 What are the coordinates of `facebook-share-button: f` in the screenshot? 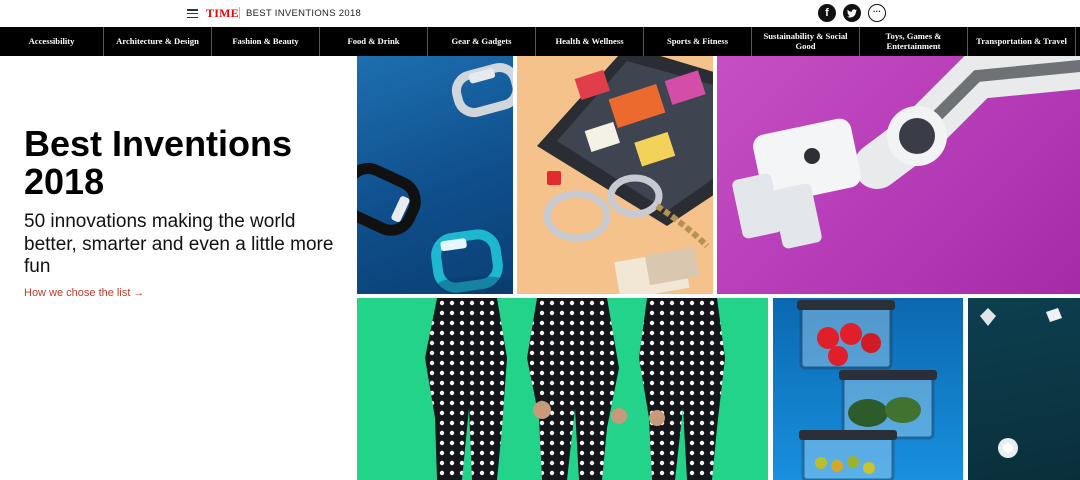 It's located at (827, 13).